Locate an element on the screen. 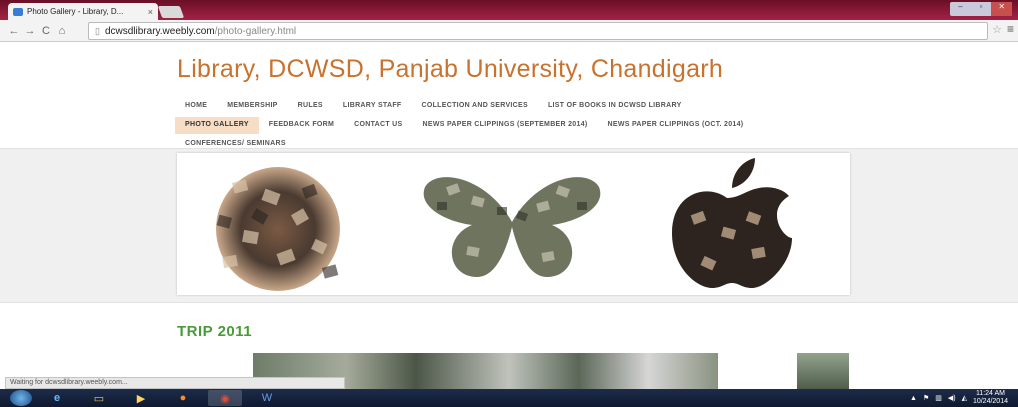 Image resolution: width=1018 pixels, height=407 pixels. internet-explorer-icon: e is located at coordinates (57, 398).